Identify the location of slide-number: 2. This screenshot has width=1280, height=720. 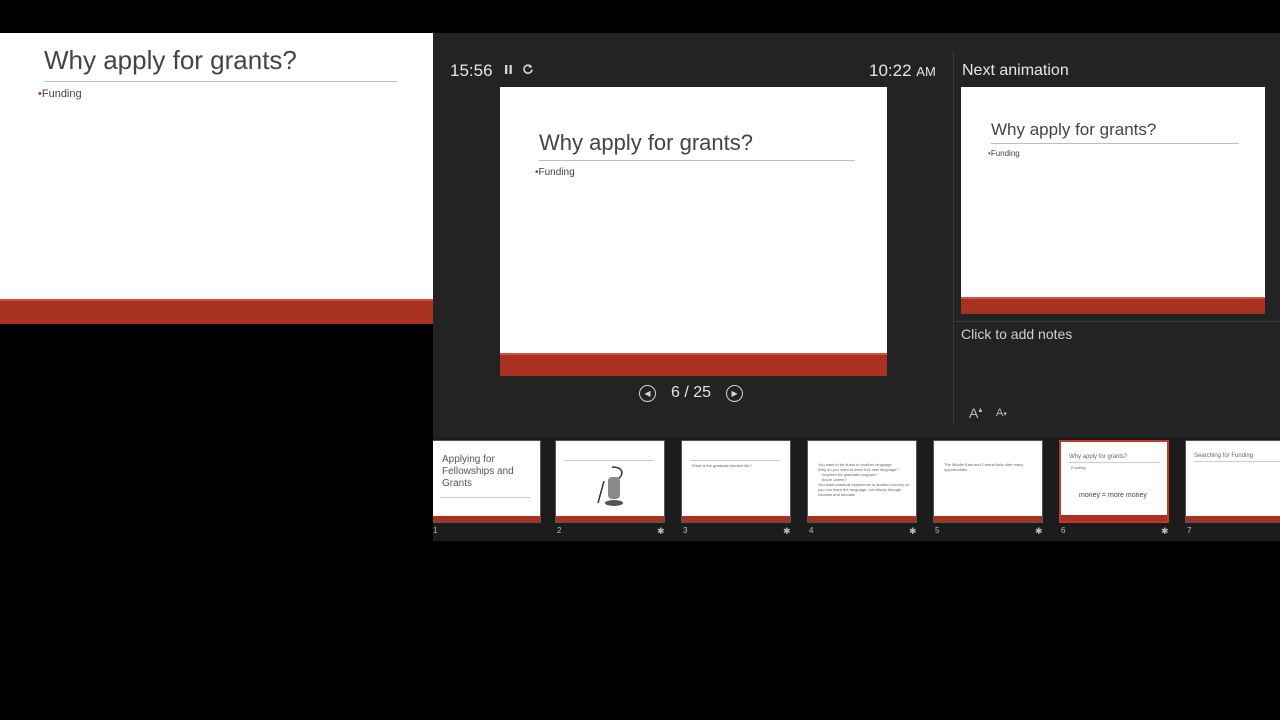
(559, 530).